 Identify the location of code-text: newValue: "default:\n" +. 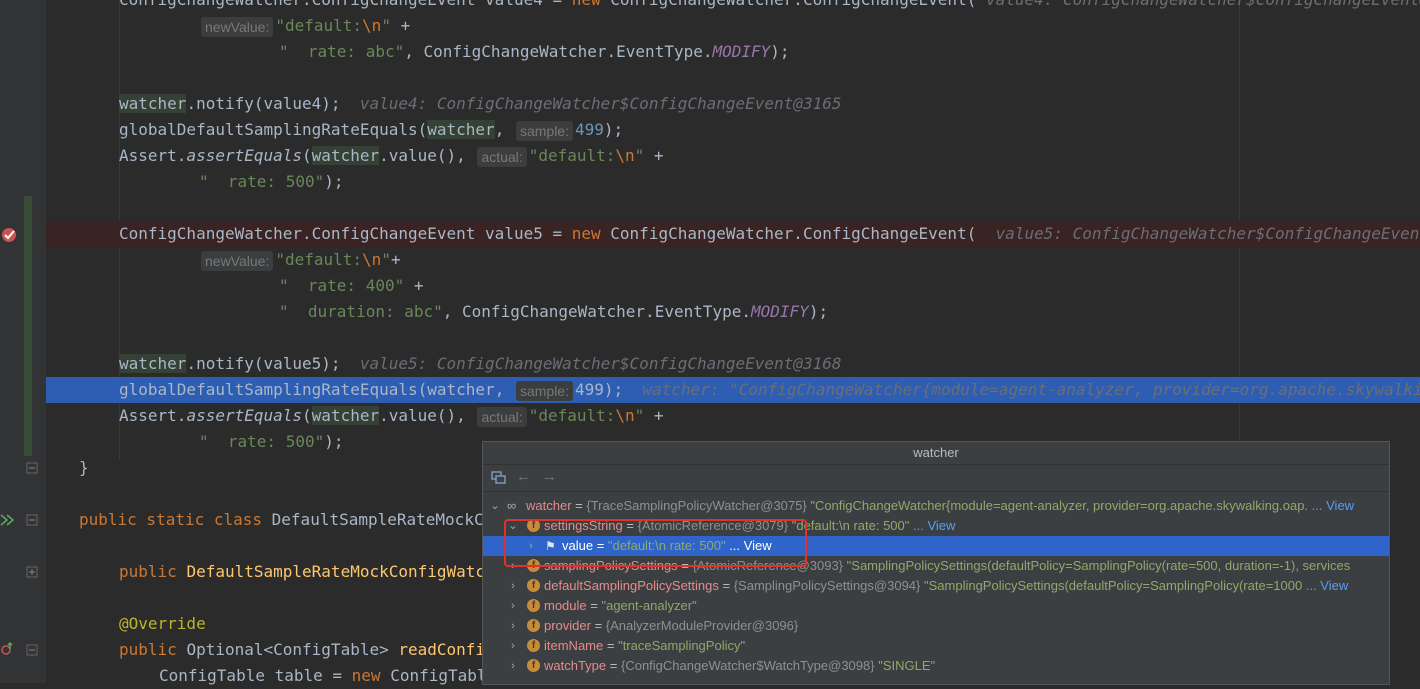
(304, 26).